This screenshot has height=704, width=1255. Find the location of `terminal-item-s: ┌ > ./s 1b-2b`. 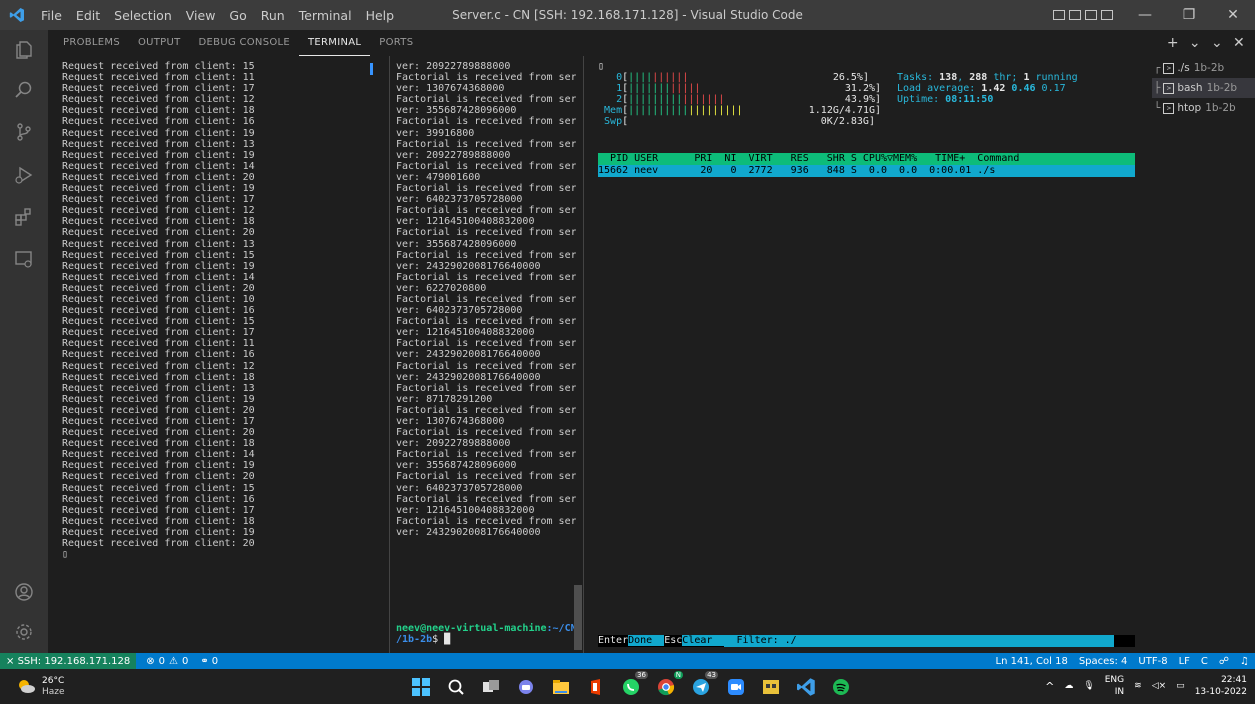

terminal-item-s: ┌ > ./s 1b-2b is located at coordinates (1203, 68).